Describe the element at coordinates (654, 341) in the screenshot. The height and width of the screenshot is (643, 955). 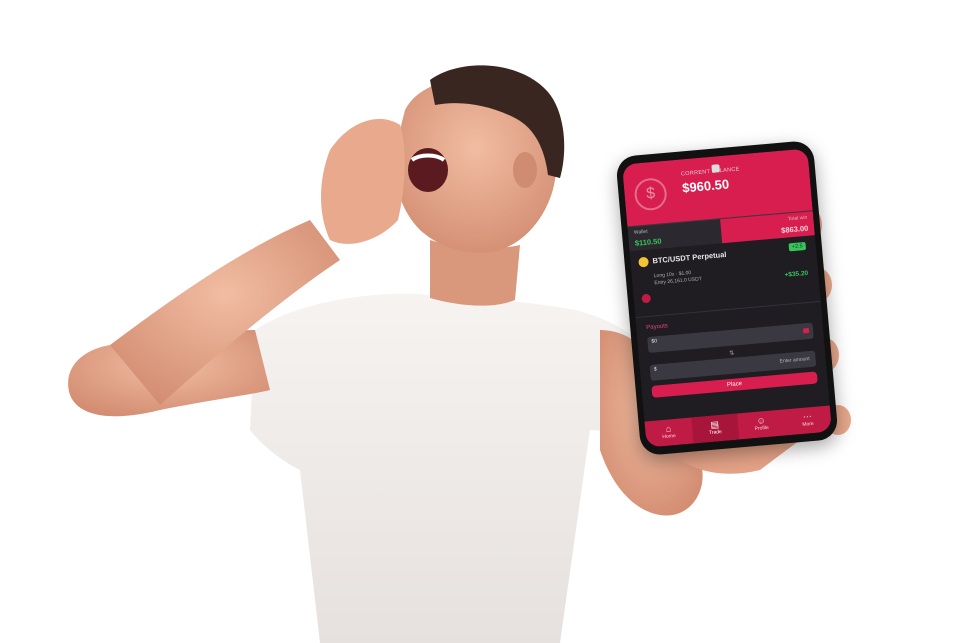
I see `field-value: $0` at that location.